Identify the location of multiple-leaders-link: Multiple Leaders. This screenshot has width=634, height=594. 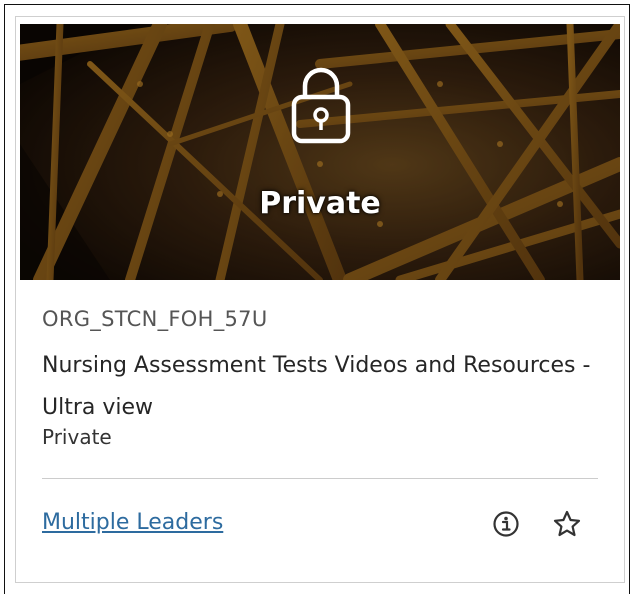
(132, 523).